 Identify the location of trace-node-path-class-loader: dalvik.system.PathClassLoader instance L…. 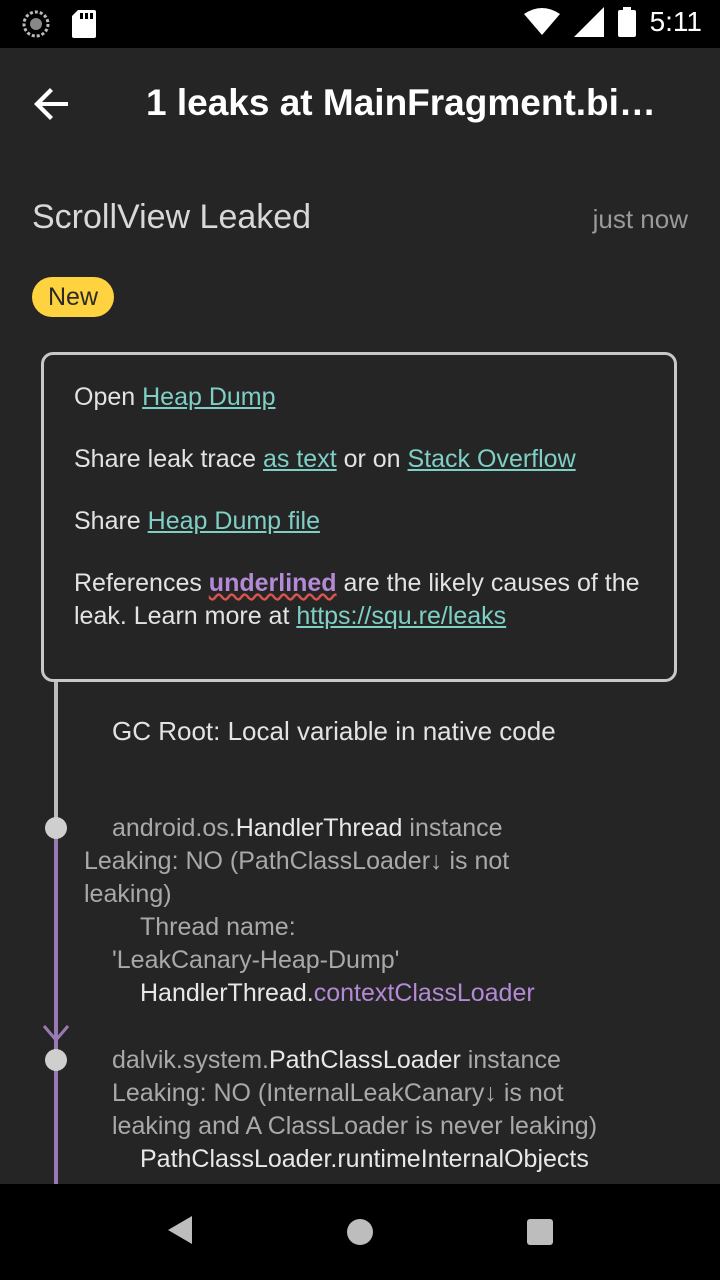
(372, 1110).